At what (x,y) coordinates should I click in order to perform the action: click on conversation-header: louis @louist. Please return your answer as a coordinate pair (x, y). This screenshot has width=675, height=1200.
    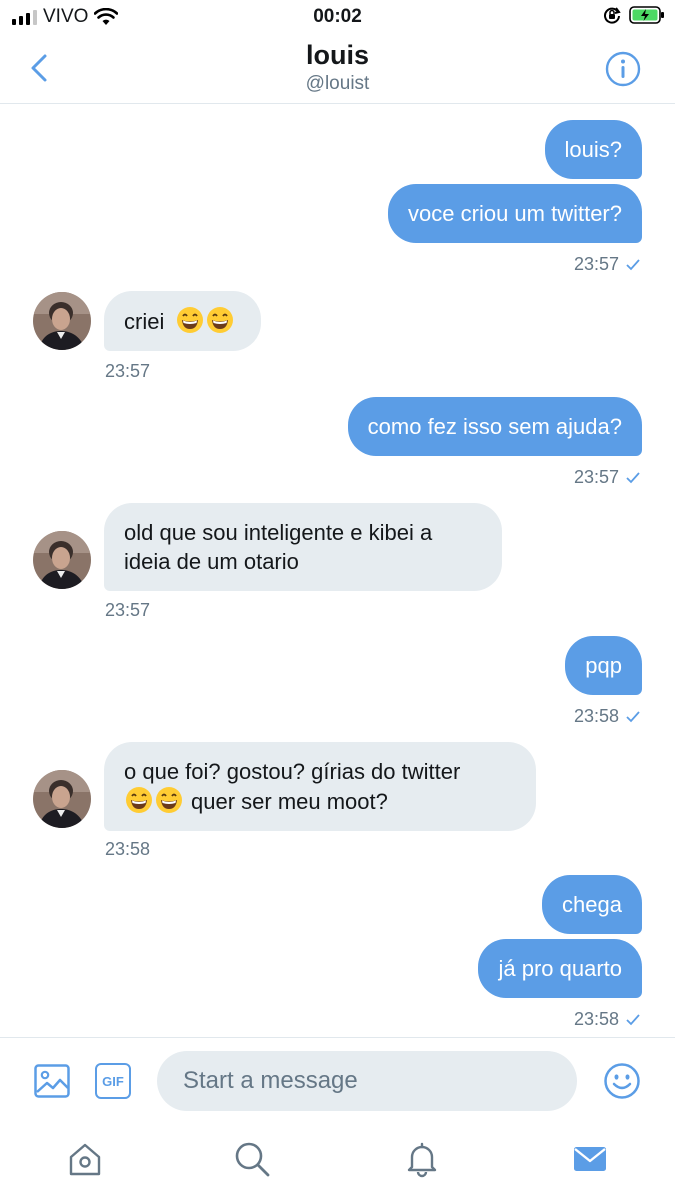
    Looking at the image, I should click on (337, 69).